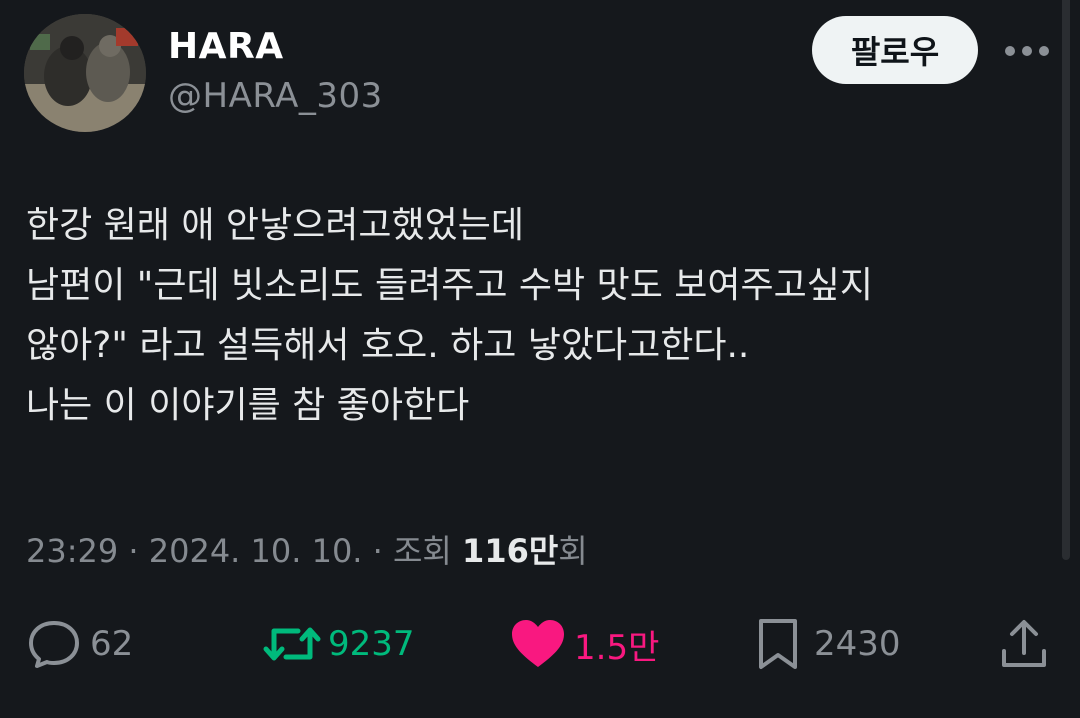  What do you see at coordinates (1066, 280) in the screenshot?
I see `scrollbar` at bounding box center [1066, 280].